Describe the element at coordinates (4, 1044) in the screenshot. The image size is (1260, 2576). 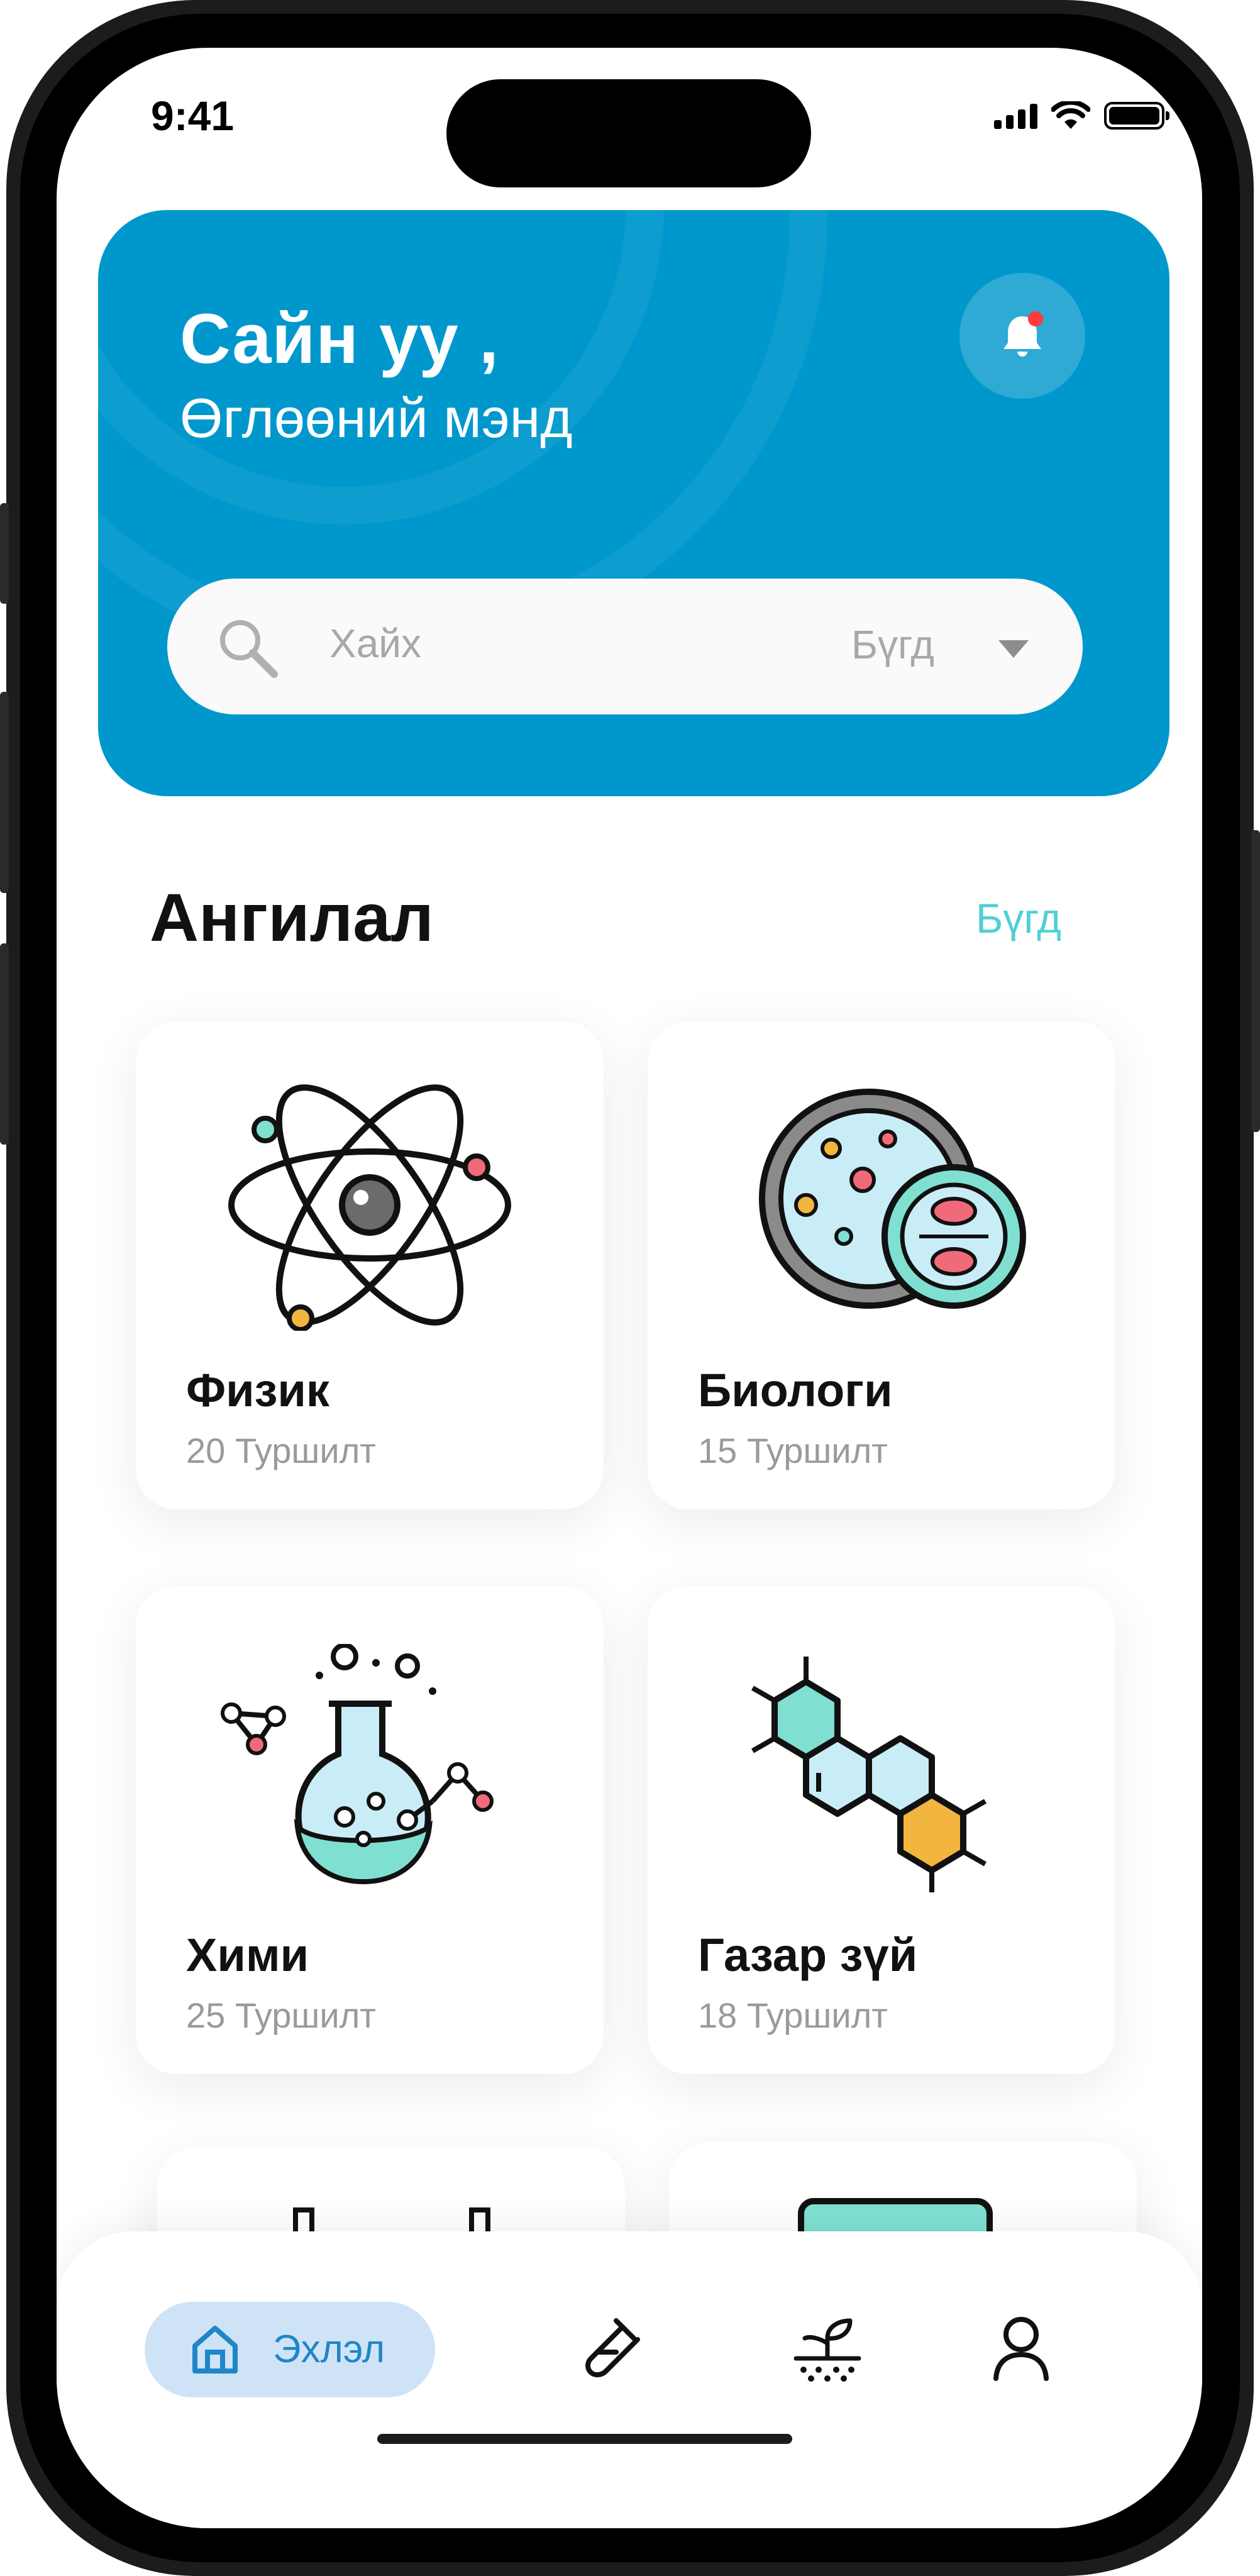
I see `volume-down-button` at that location.